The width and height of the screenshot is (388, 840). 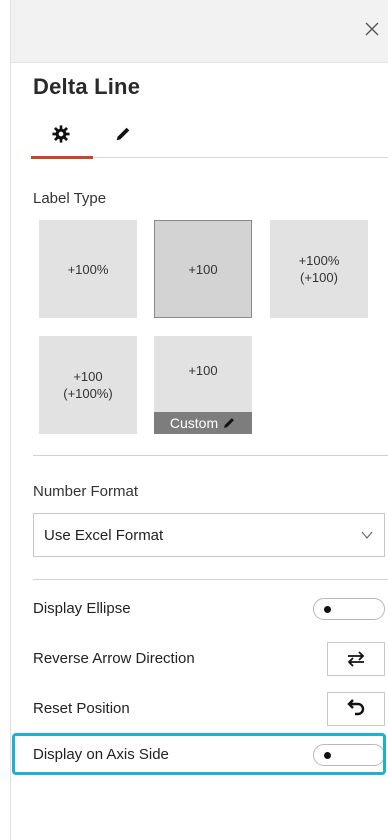 I want to click on number-format-value: Use Excel Format, so click(x=104, y=535).